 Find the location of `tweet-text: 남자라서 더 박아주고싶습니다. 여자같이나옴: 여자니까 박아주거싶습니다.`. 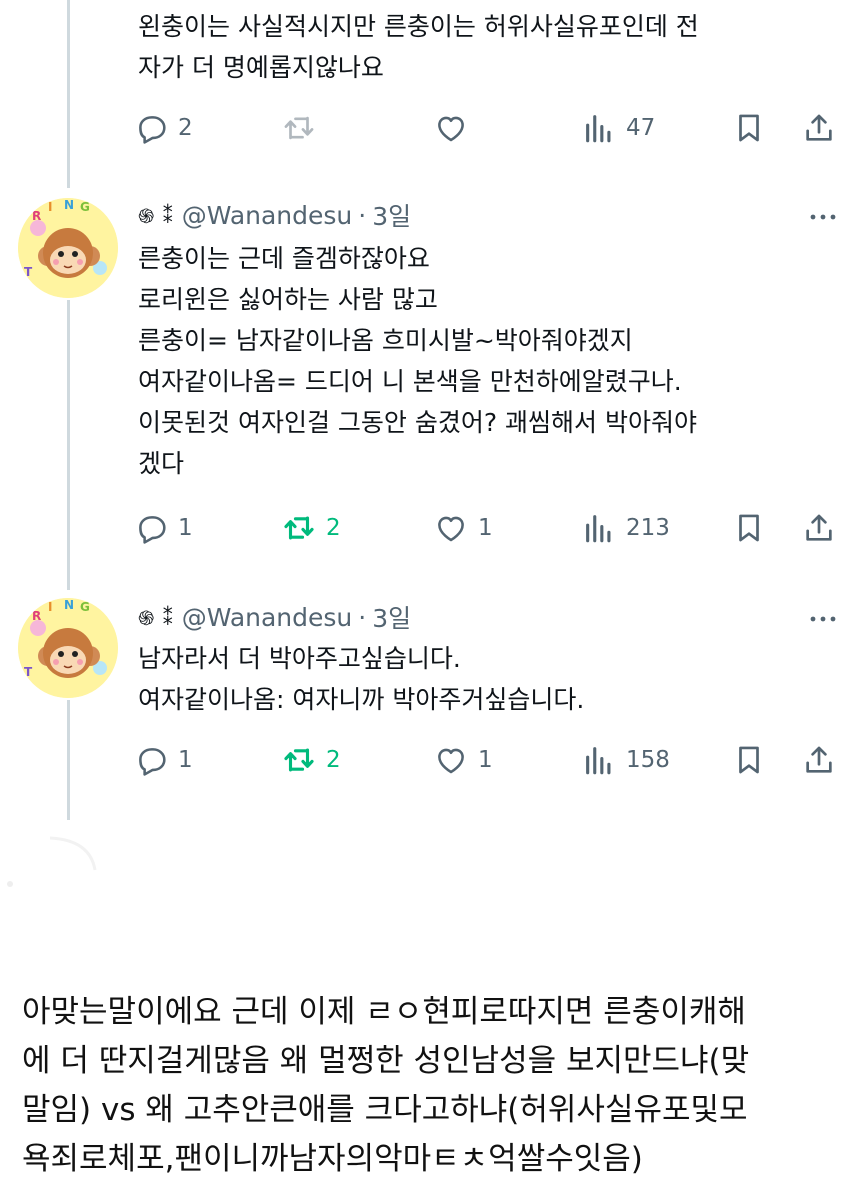

tweet-text: 남자라서 더 박아주고싶습니다. 여자같이나옴: 여자니까 박아주거싶습니다. is located at coordinates (361, 679).